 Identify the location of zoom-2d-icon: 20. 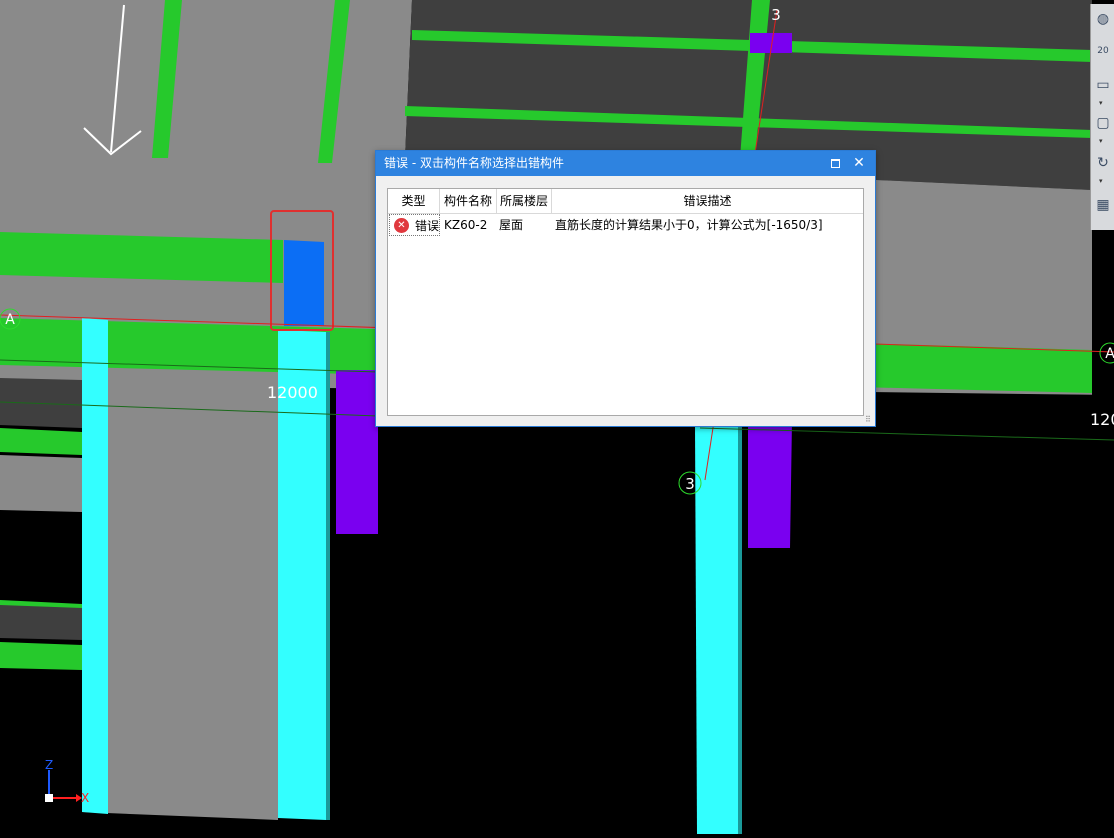
(1103, 51).